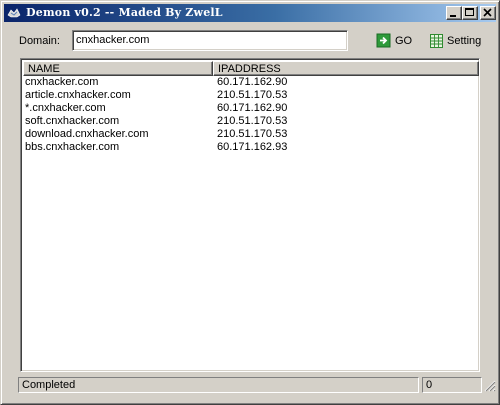 This screenshot has width=500, height=405. I want to click on resize-grip-icon, so click(490, 386).